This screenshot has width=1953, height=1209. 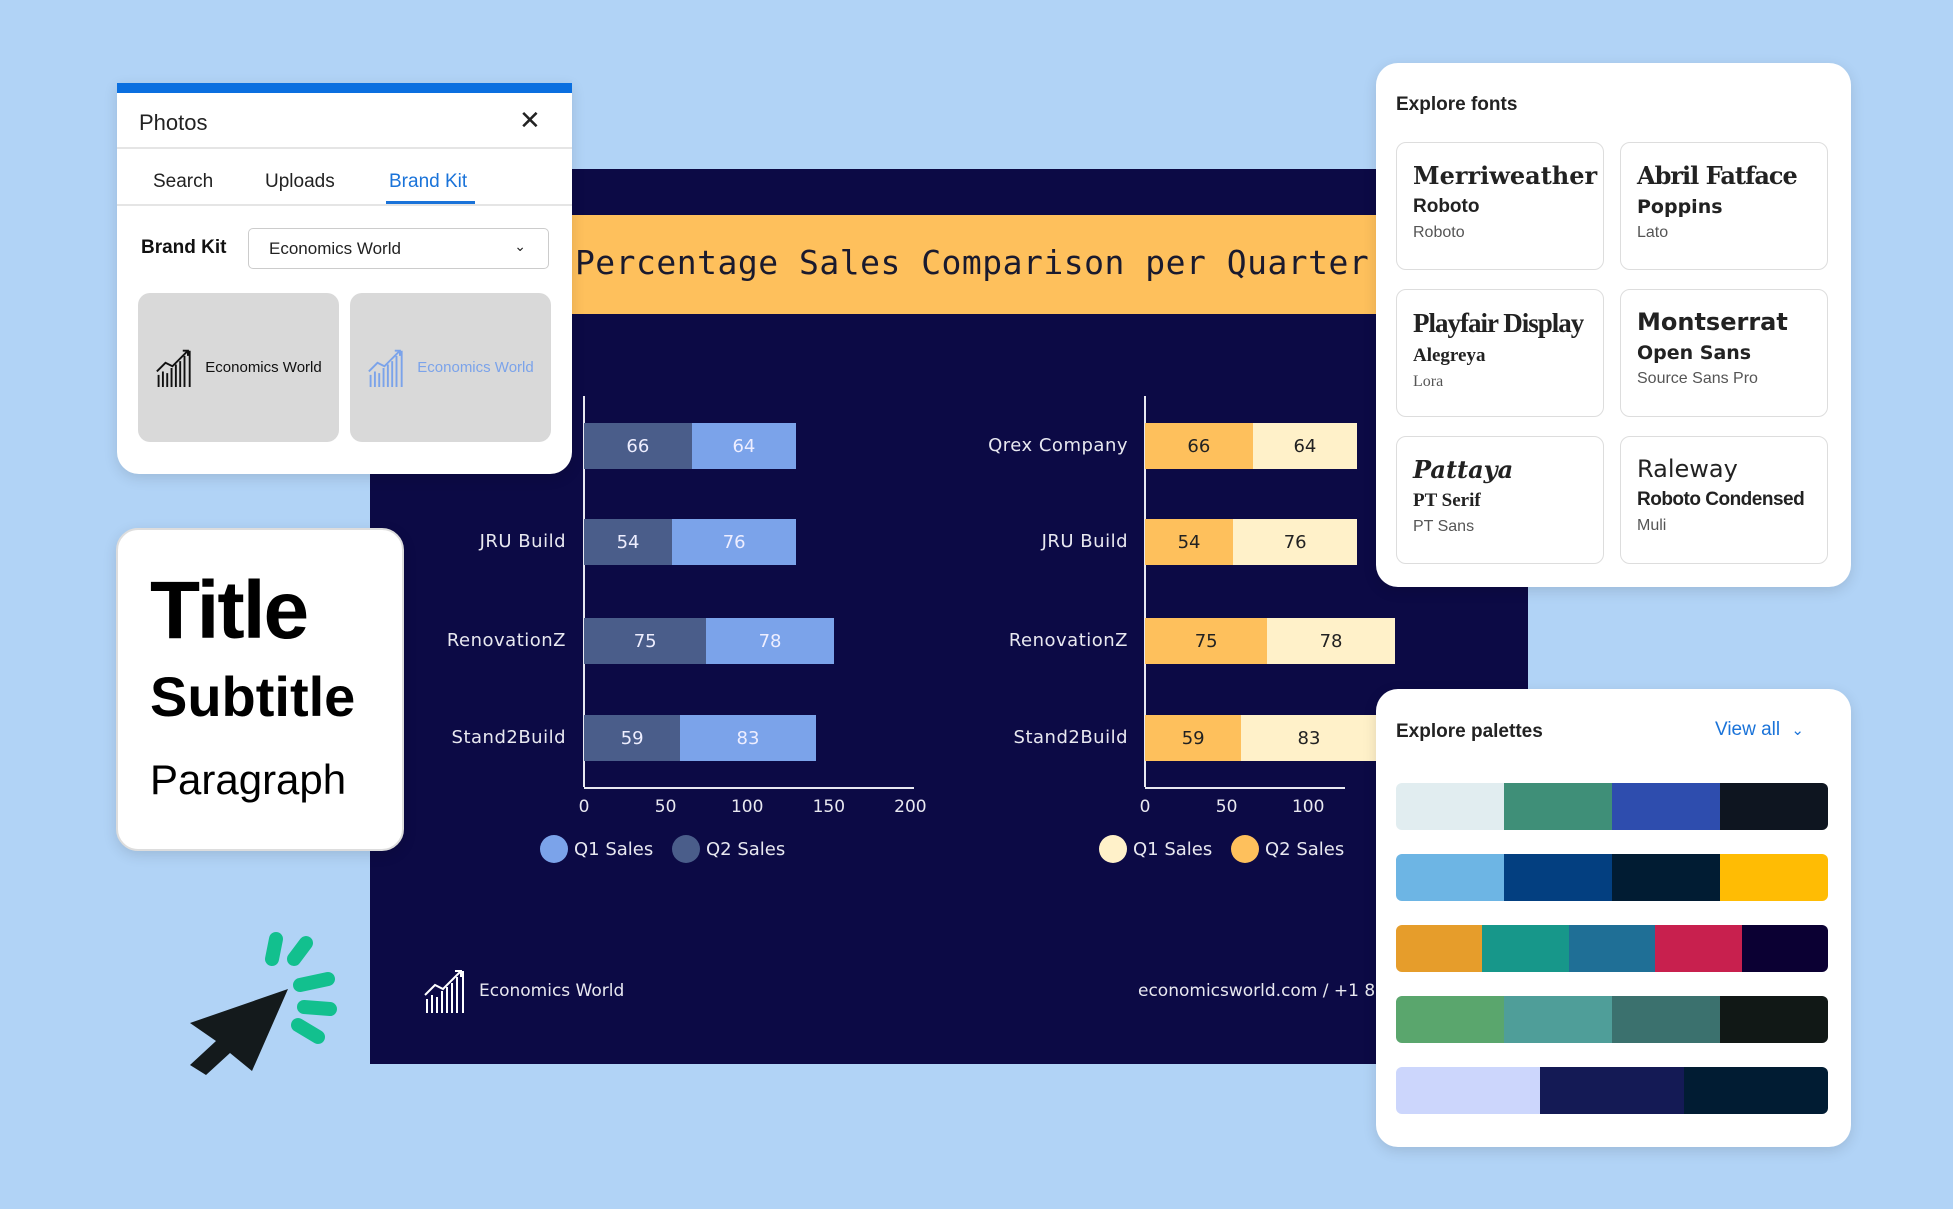 What do you see at coordinates (1748, 729) in the screenshot?
I see `view-all-label: View all` at bounding box center [1748, 729].